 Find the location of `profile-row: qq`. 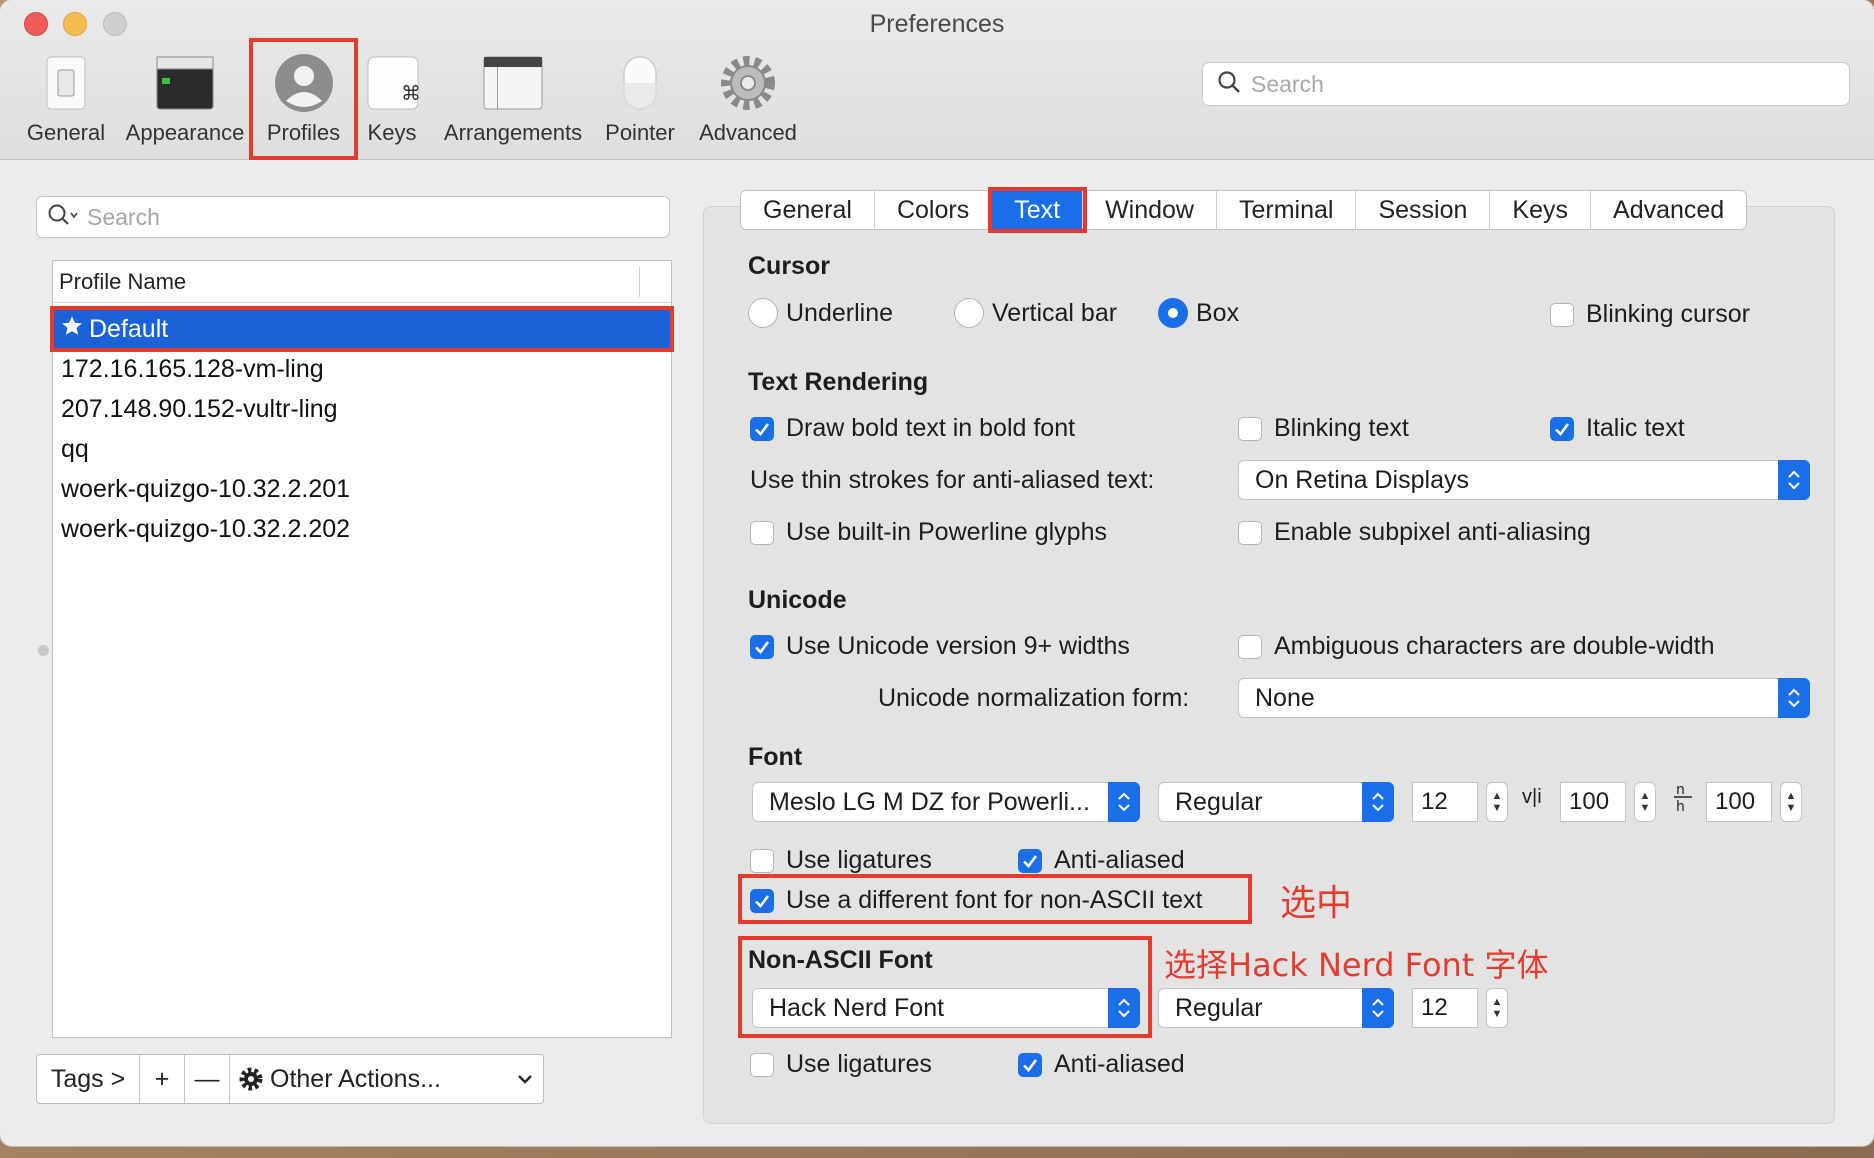

profile-row: qq is located at coordinates (362, 449).